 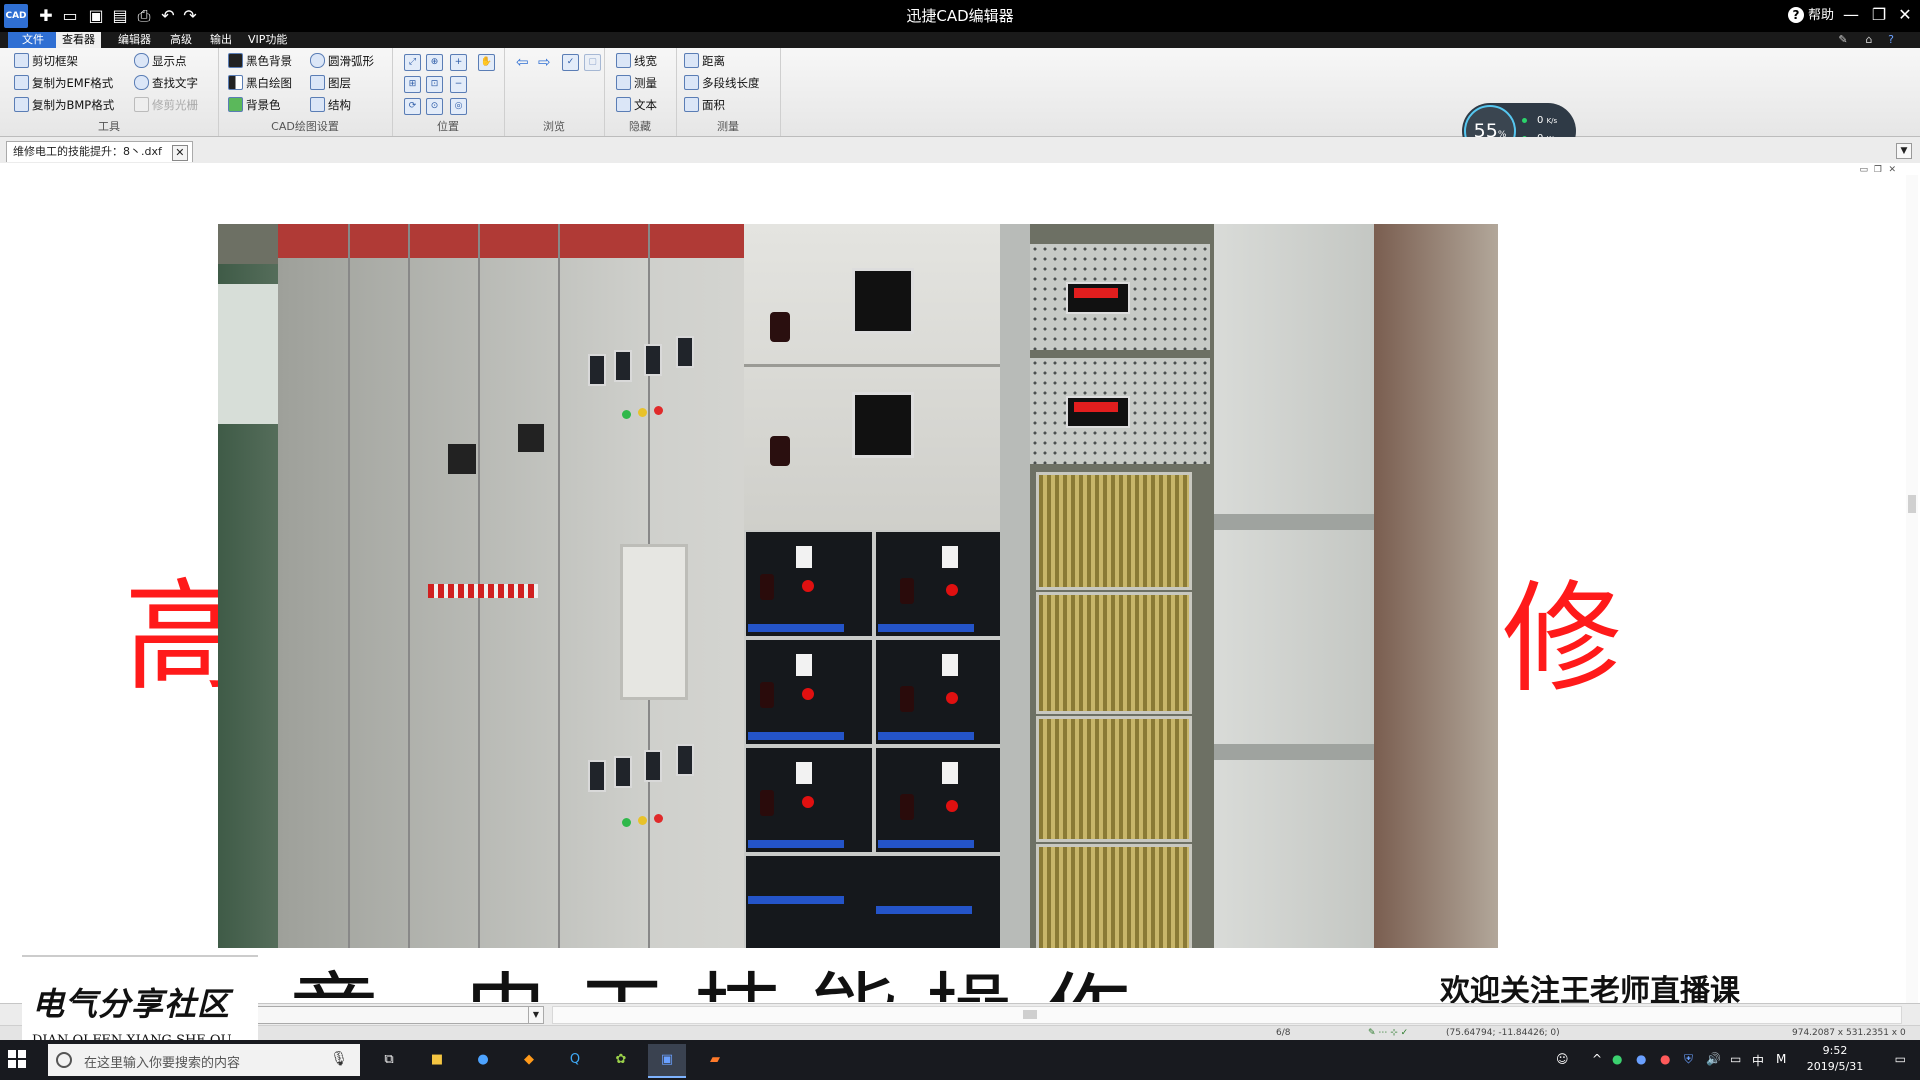 What do you see at coordinates (160, 61) in the screenshot?
I see `show-points-button: 显示点` at bounding box center [160, 61].